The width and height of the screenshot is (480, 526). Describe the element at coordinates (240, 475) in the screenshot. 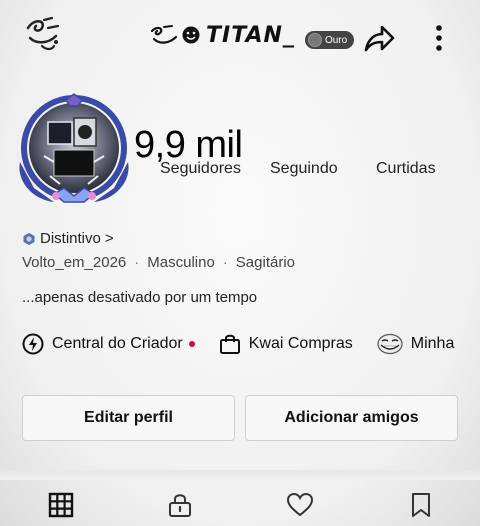

I see `section-divider` at that location.